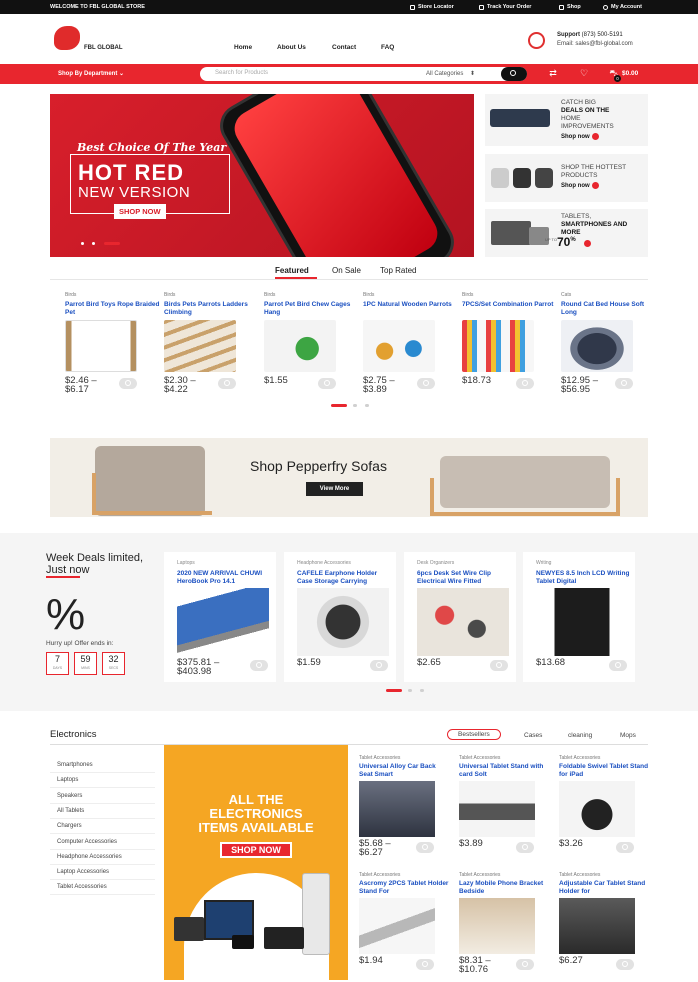 Image resolution: width=698 pixels, height=982 pixels. I want to click on slider-dot, so click(82, 243).